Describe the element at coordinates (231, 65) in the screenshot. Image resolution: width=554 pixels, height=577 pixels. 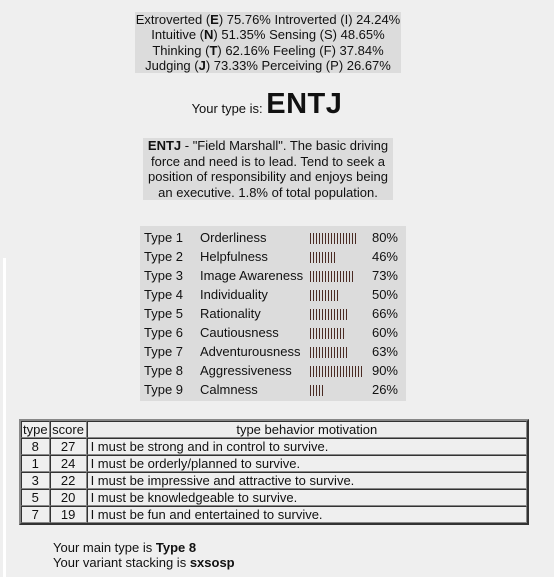
I see `dichotomy-left-pct: ) 73.33%` at that location.